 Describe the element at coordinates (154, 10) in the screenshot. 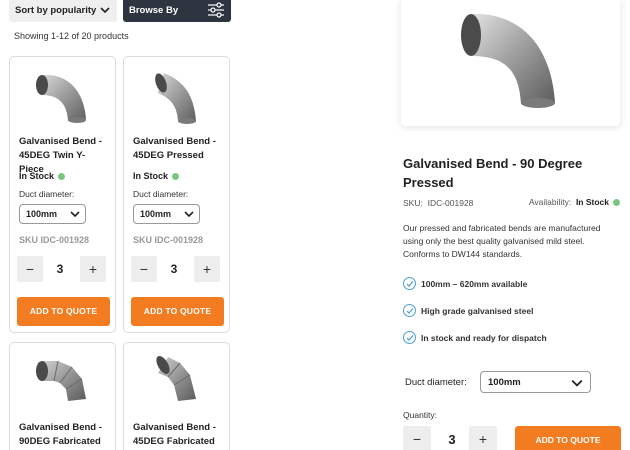

I see `browse-by-label: Browse By` at that location.